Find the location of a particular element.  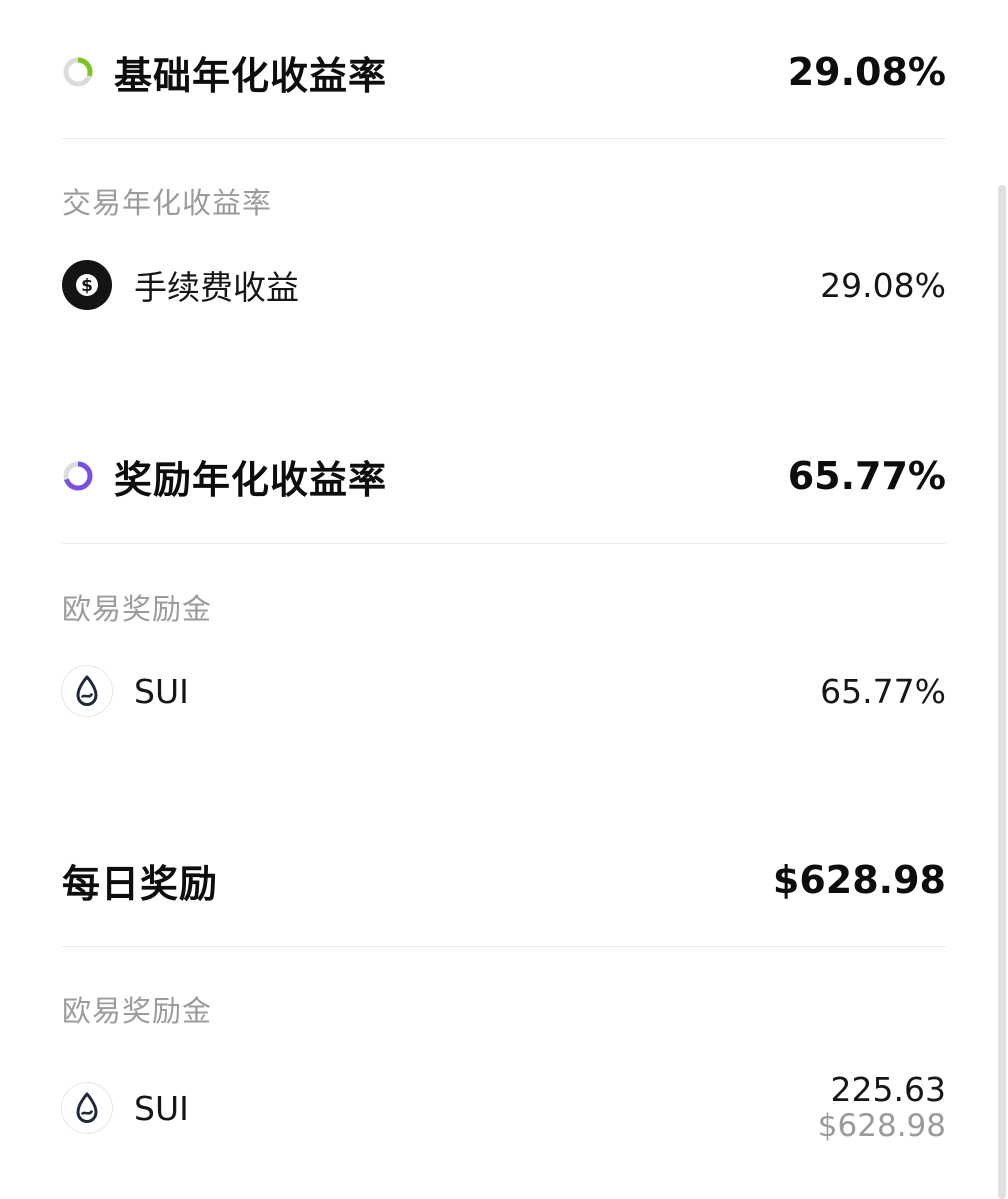

sui-daily-amount: 225.63 is located at coordinates (888, 1089).